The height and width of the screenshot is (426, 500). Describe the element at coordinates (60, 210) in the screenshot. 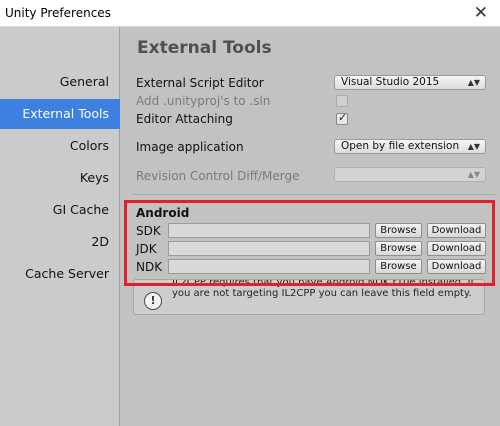

I see `sidebar-item-gi-cache: GI Cache` at that location.